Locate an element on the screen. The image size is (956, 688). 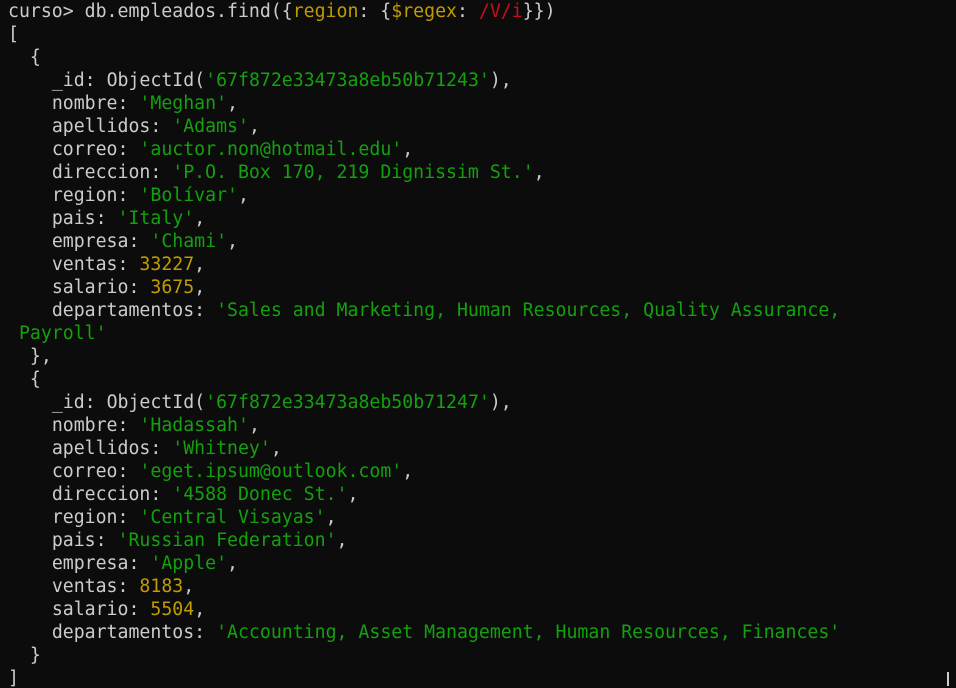
doc-field-empresa: empresa: 'Apple', is located at coordinates (144, 563).